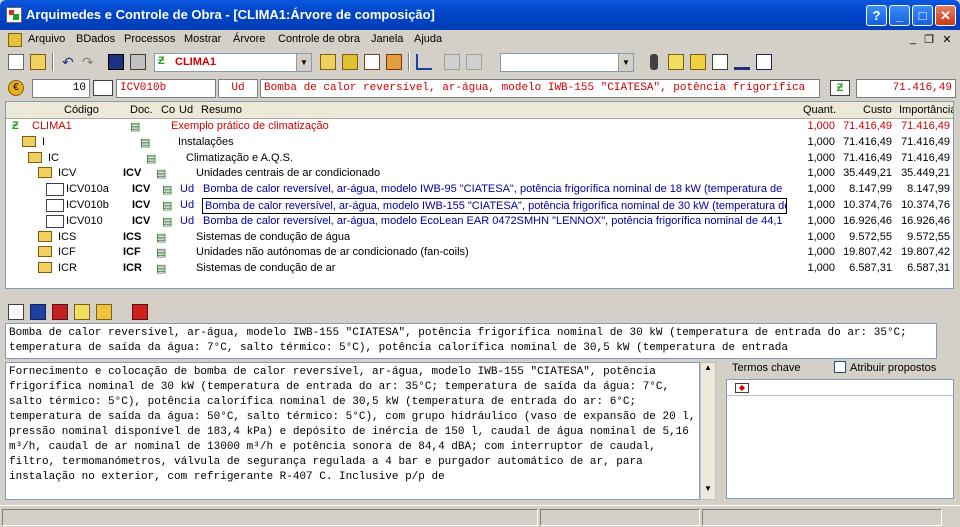  I want to click on move-item-icon, so click(350, 62).